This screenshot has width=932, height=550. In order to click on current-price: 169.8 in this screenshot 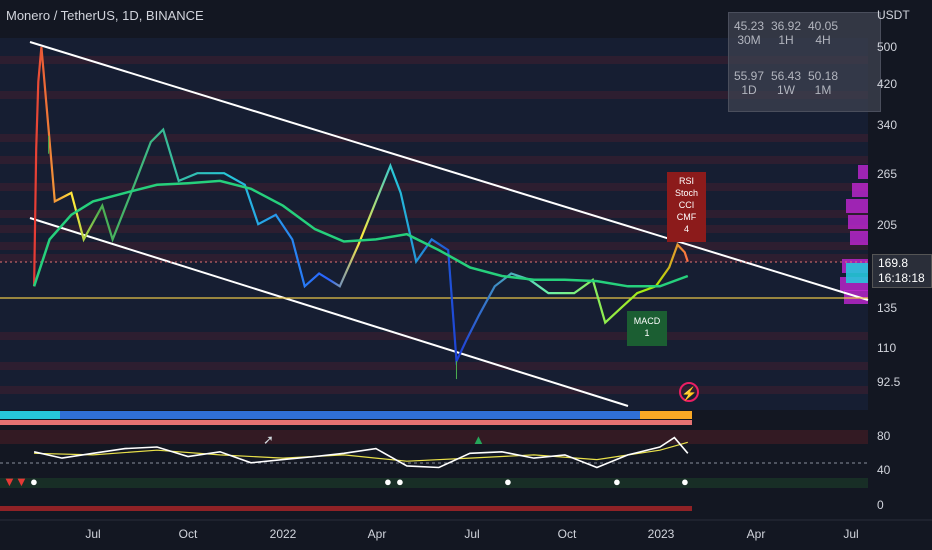, I will do `click(893, 263)`.